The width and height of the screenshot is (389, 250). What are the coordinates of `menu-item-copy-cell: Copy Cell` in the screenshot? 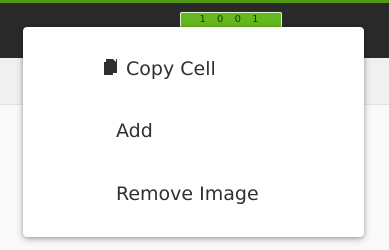 It's located at (193, 69).